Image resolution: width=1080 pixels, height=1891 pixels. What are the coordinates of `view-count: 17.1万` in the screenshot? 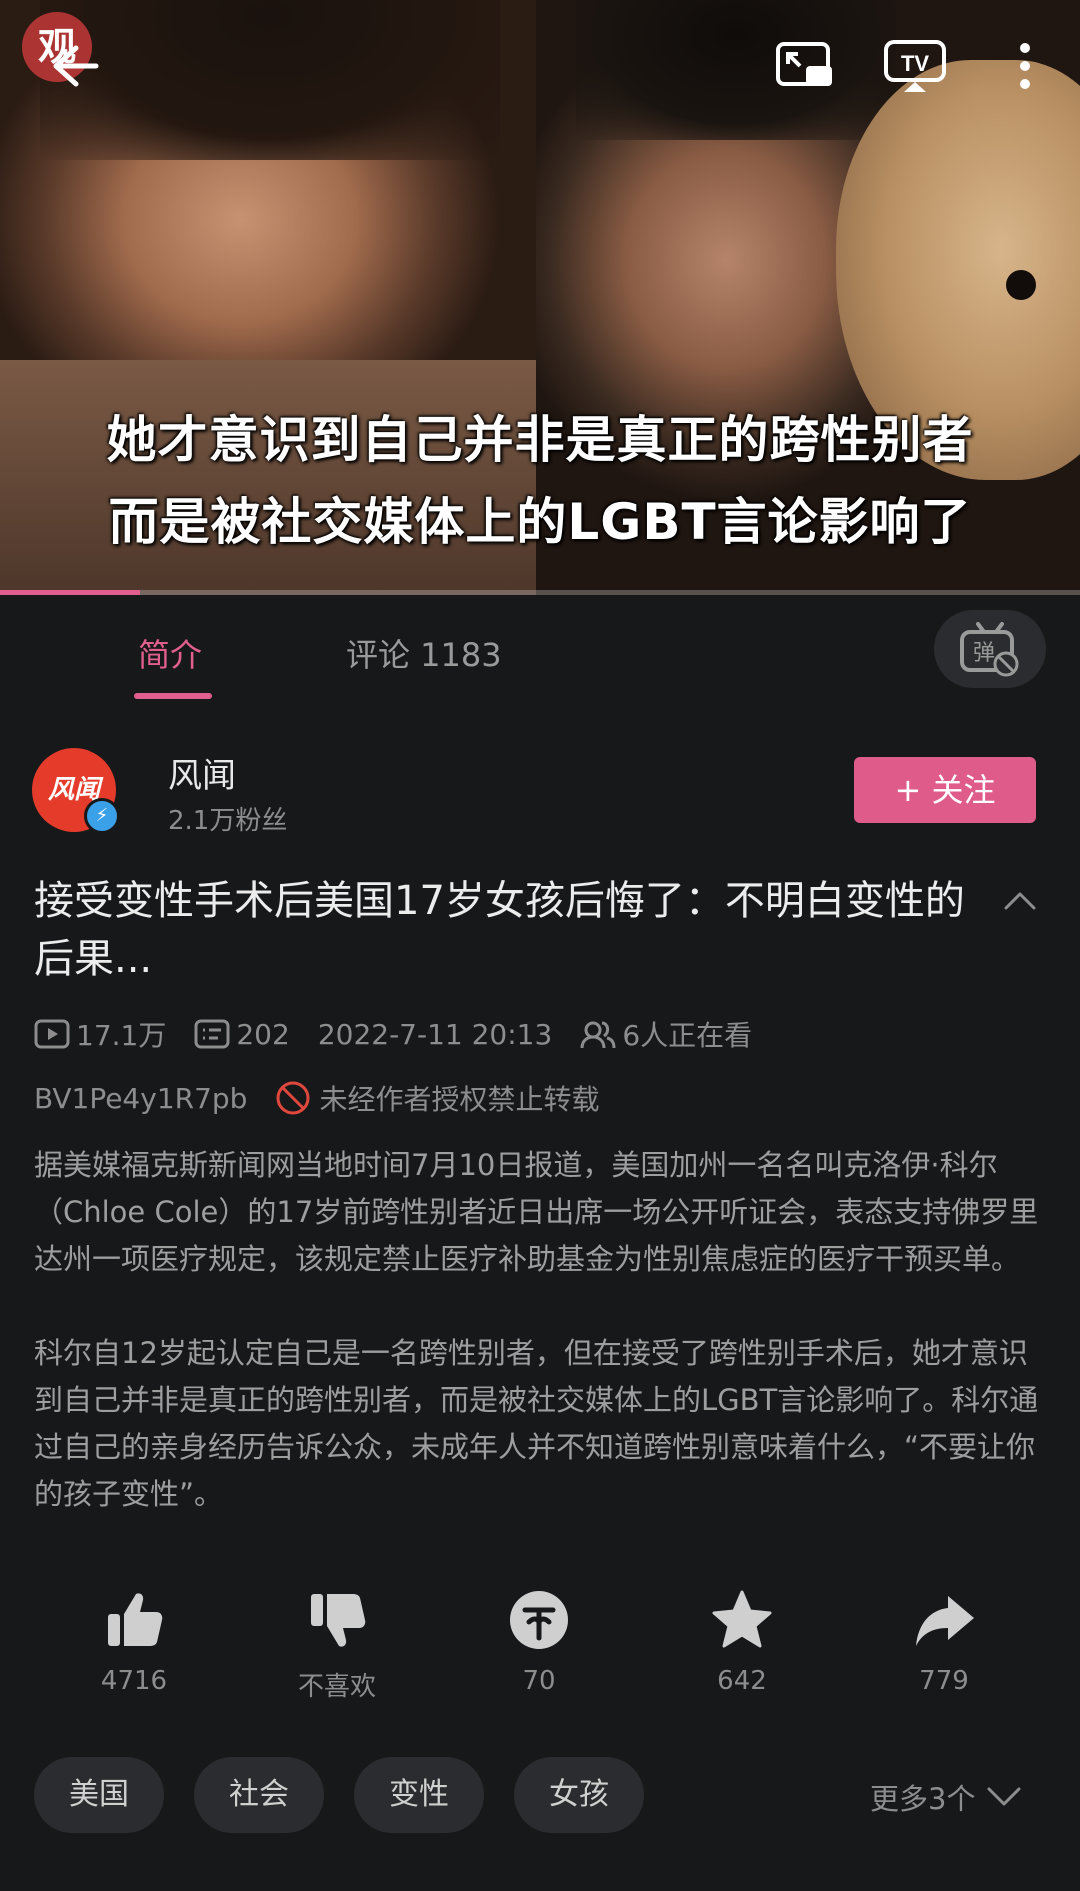 It's located at (121, 1035).